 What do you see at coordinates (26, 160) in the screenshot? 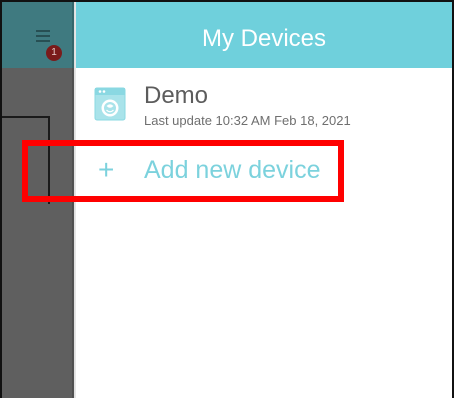
I see `background-outline` at bounding box center [26, 160].